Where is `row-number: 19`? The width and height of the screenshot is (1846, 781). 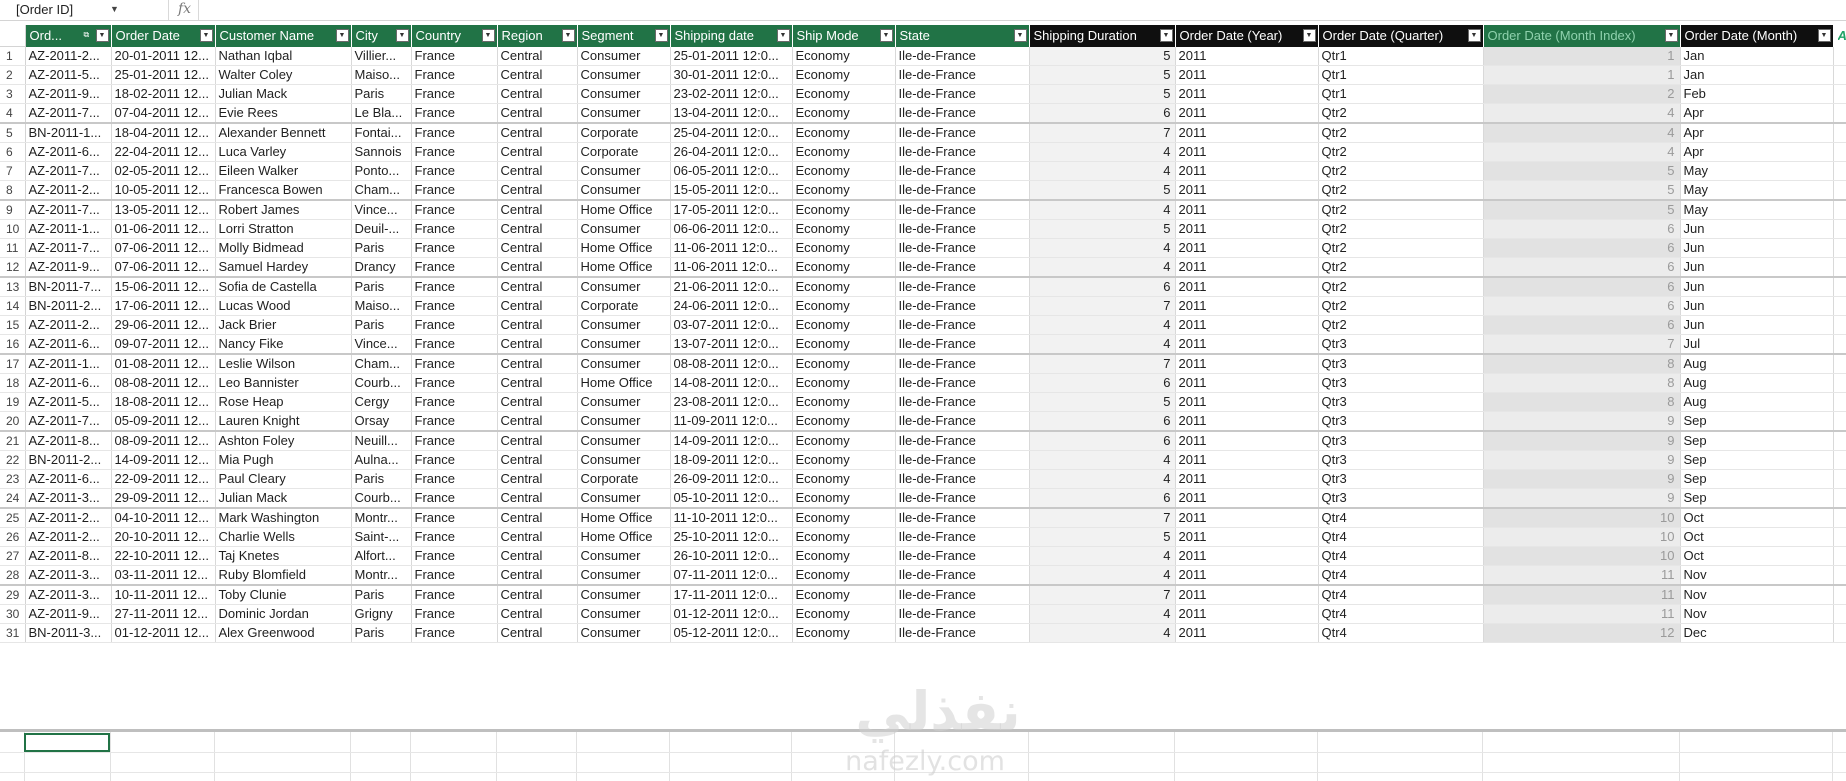
row-number: 19 is located at coordinates (13, 402).